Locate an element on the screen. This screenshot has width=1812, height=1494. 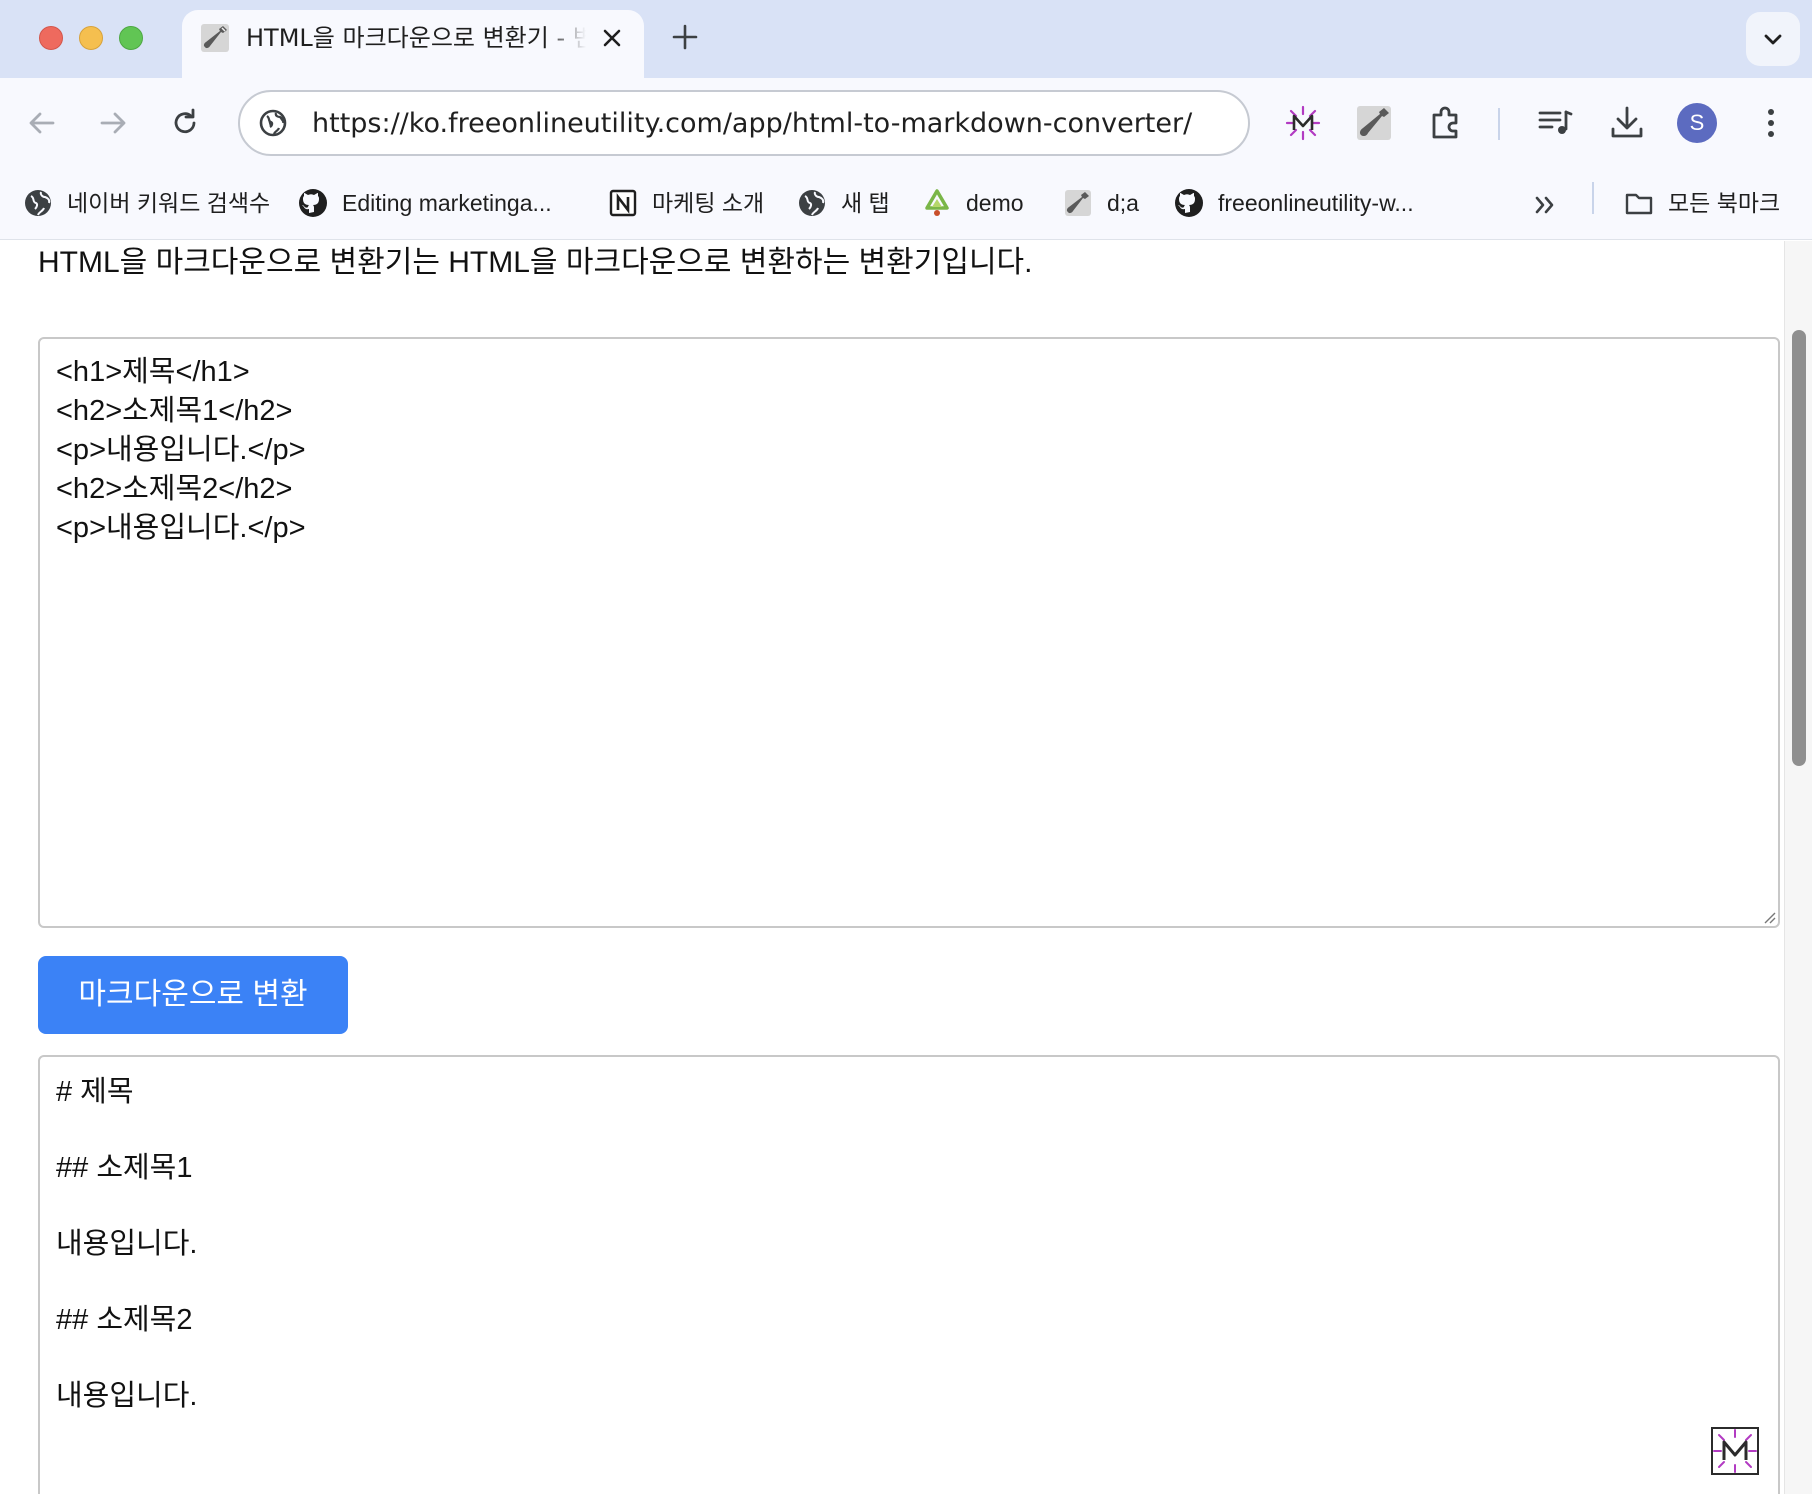
notion-icon is located at coordinates (623, 203).